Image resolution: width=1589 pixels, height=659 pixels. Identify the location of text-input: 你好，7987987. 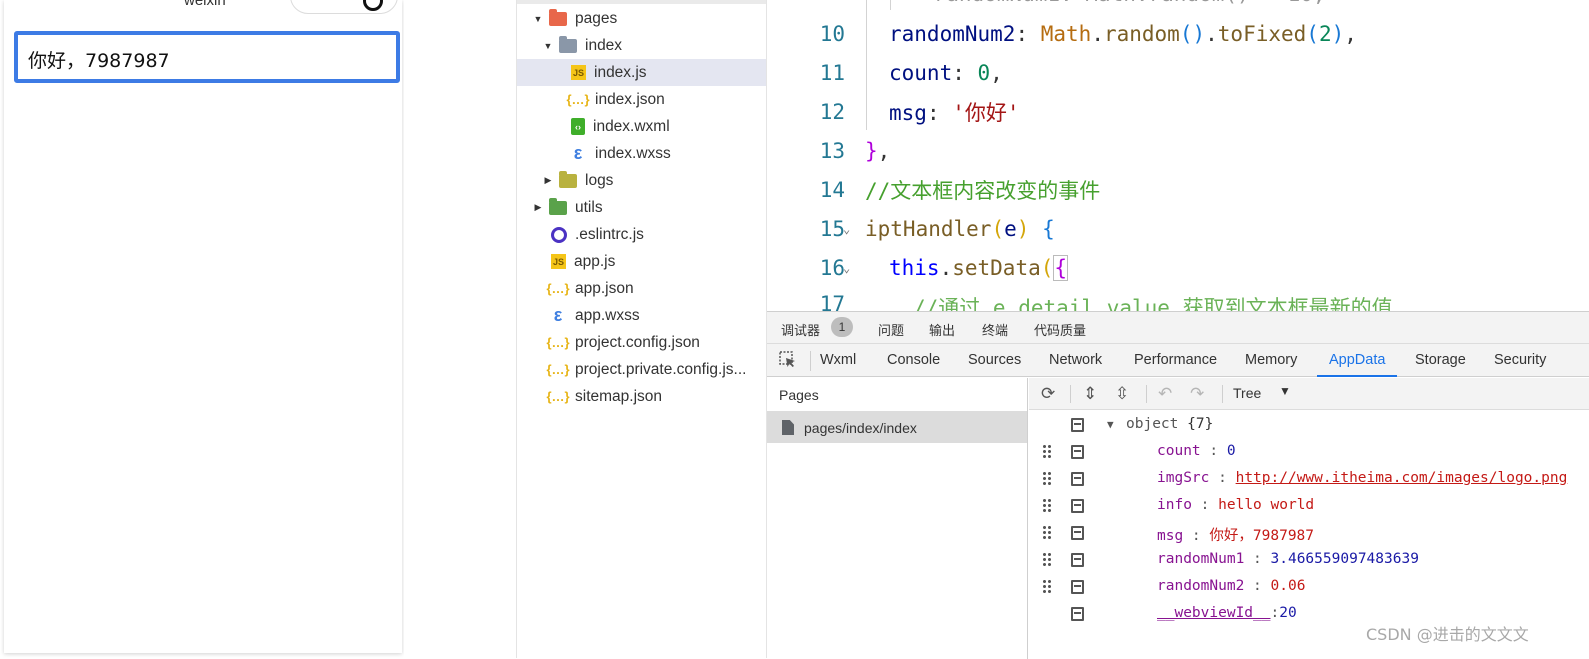
(207, 57).